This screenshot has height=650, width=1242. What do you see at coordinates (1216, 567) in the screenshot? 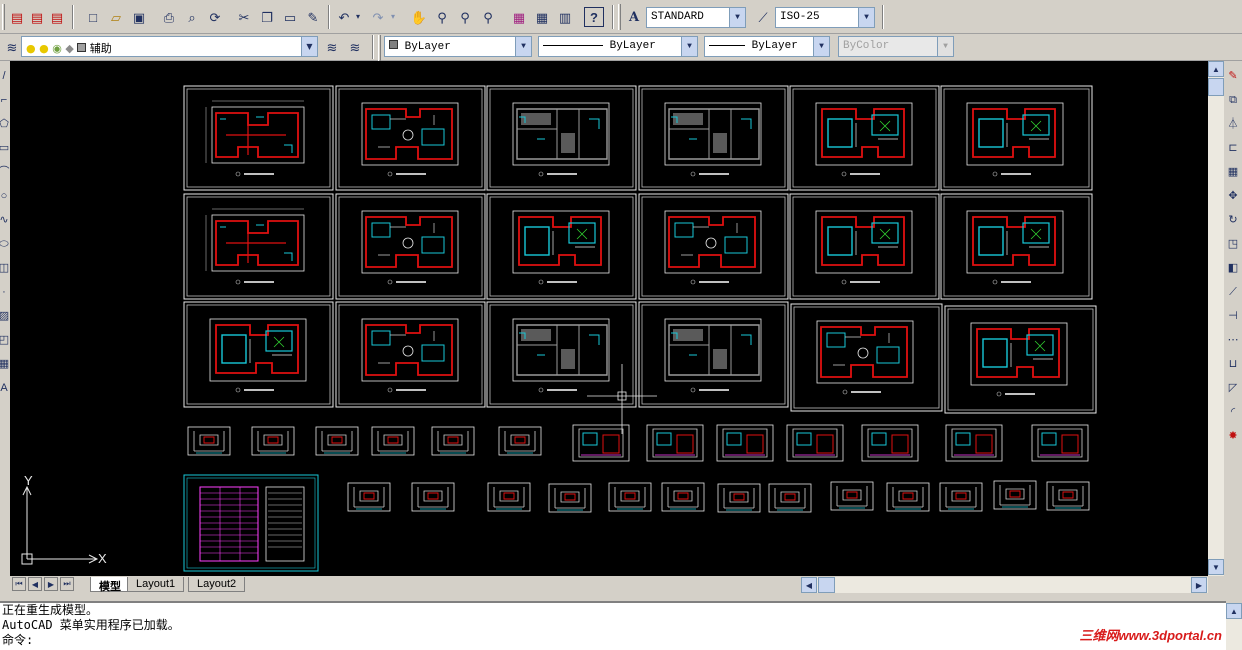
I see `scroll-down-button: ▼` at bounding box center [1216, 567].